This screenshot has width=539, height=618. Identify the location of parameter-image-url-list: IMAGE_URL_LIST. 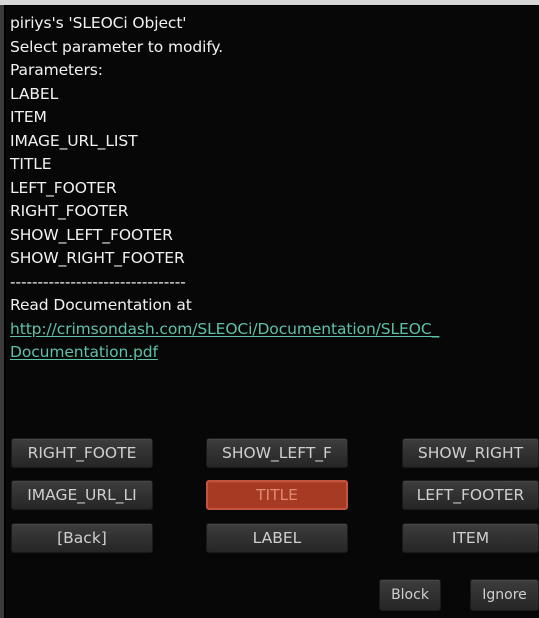
(74, 140).